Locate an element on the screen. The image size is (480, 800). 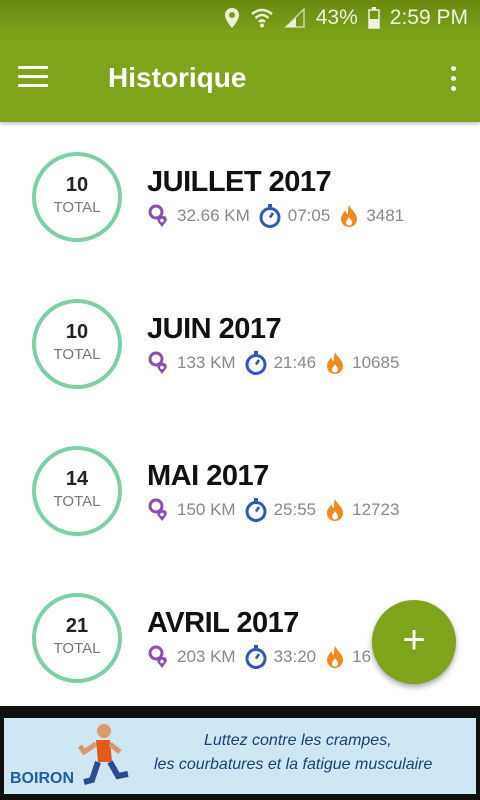
distance-value: 203 KM is located at coordinates (206, 656).